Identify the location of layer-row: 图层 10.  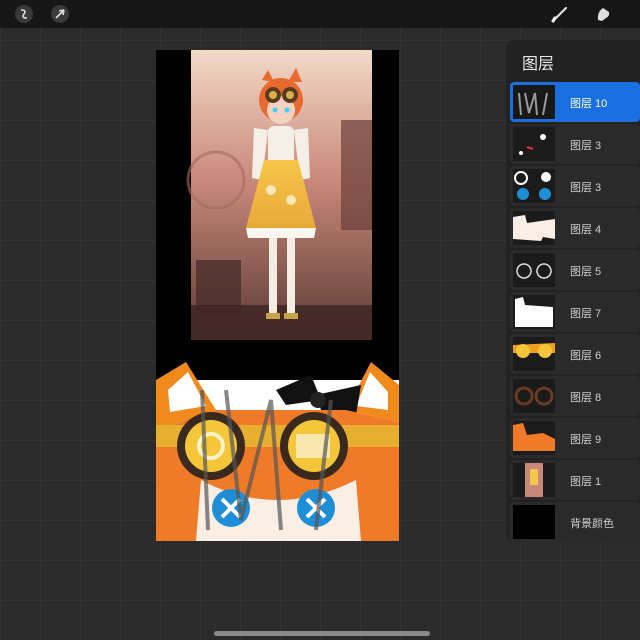
(575, 102).